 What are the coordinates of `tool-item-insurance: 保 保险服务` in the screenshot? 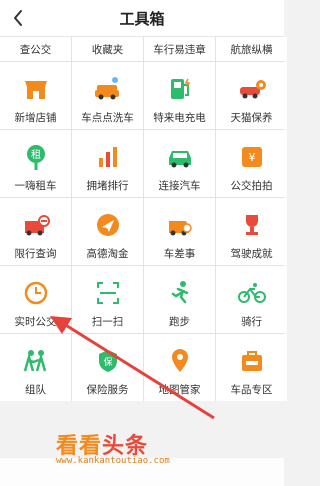 It's located at (107, 367).